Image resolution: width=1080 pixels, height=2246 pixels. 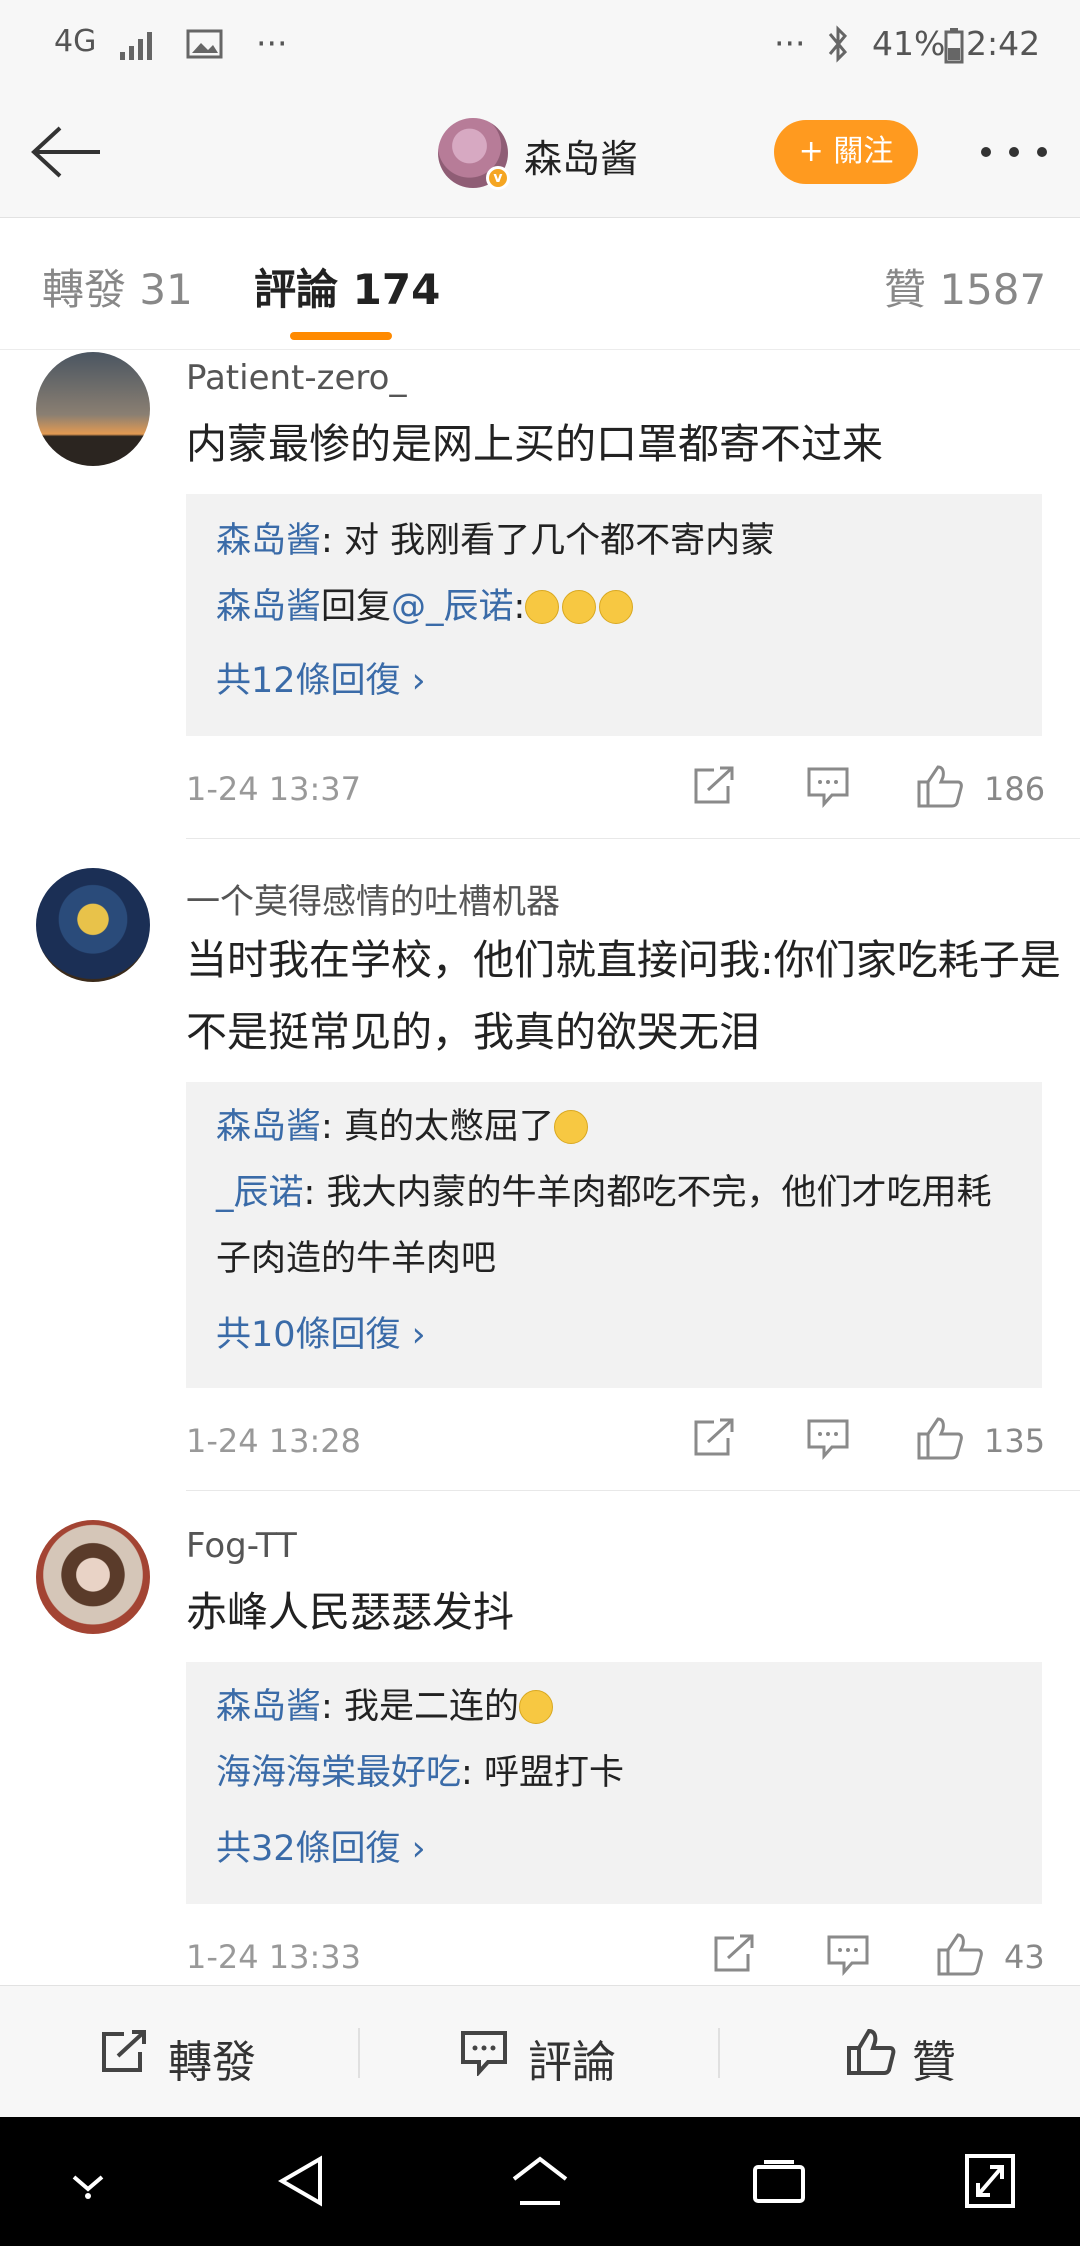 What do you see at coordinates (1003, 43) in the screenshot?
I see `clock: 2:42` at bounding box center [1003, 43].